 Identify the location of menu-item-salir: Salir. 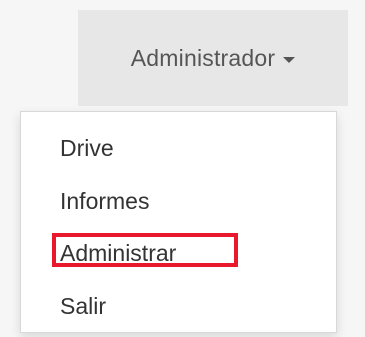
(83, 306).